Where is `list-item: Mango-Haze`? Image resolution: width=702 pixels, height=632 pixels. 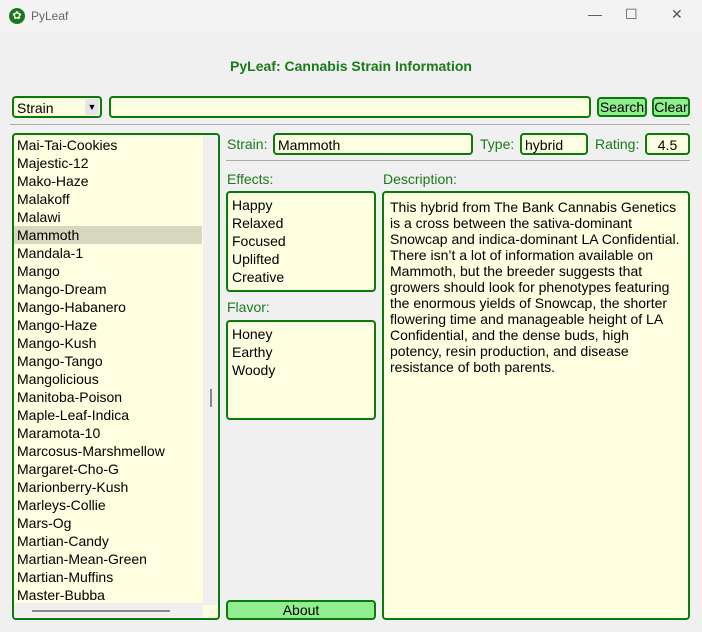
list-item: Mango-Haze is located at coordinates (108, 325).